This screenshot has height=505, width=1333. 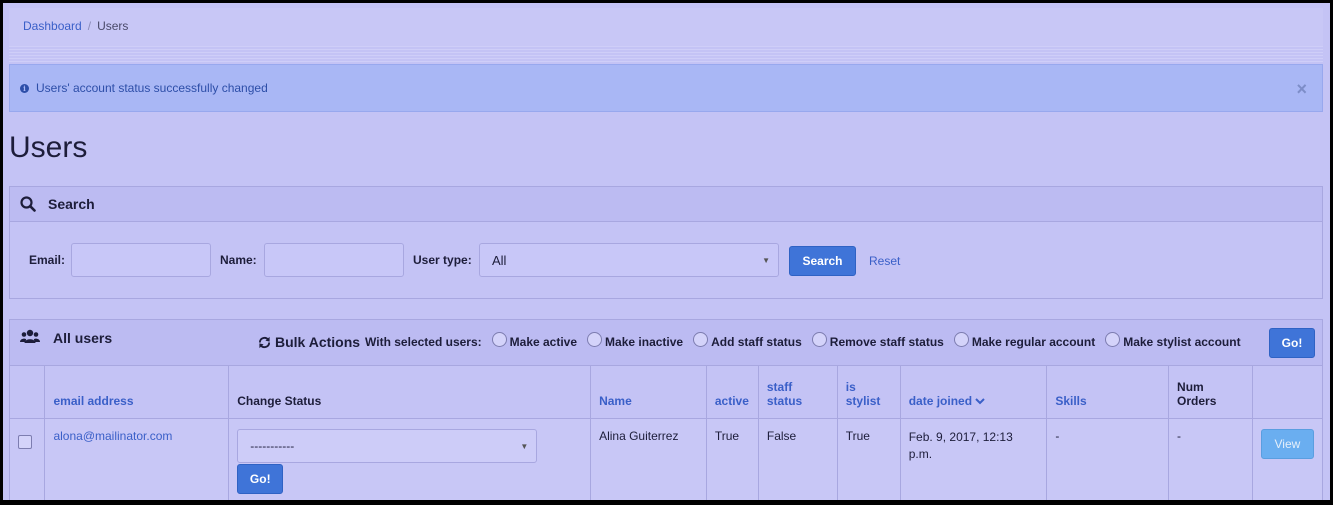 What do you see at coordinates (442, 260) in the screenshot?
I see `user-type-label: User type:` at bounding box center [442, 260].